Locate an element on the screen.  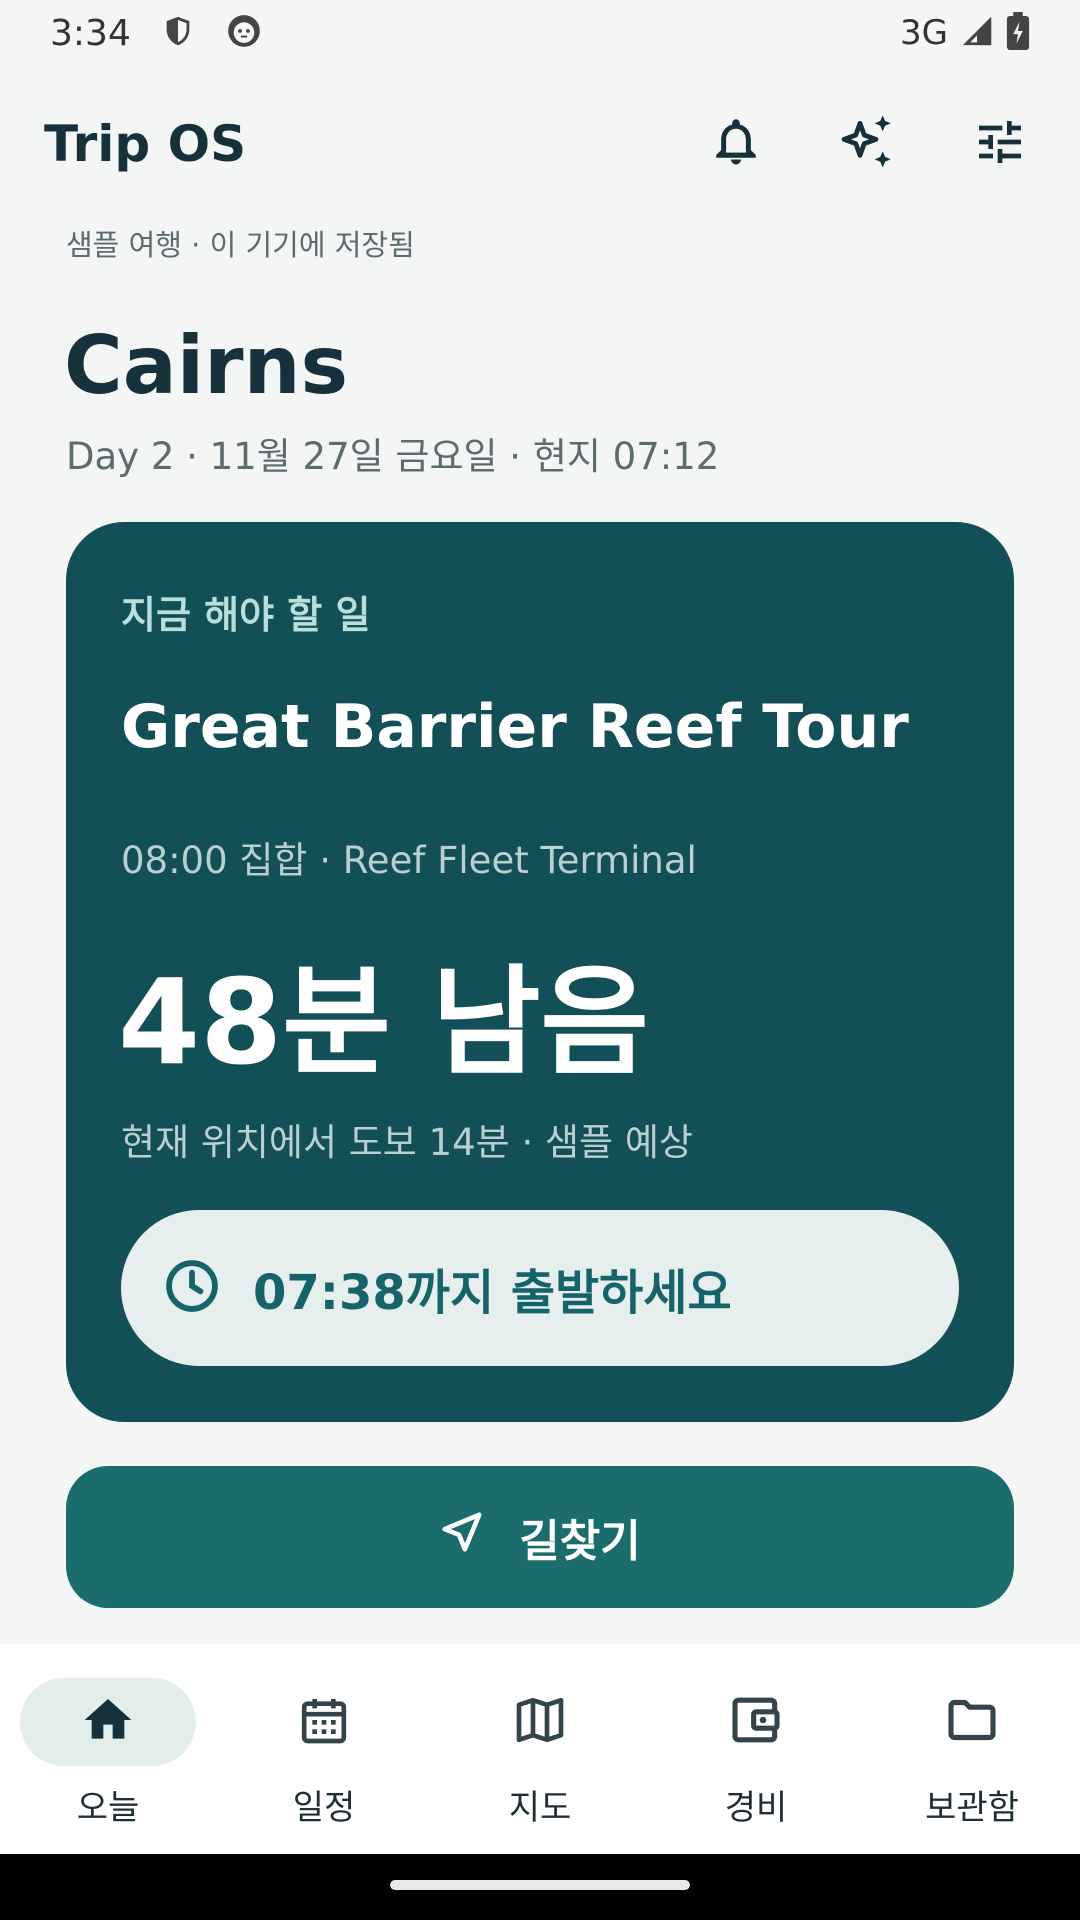
nav-label-today: 오늘 is located at coordinates (108, 1808).